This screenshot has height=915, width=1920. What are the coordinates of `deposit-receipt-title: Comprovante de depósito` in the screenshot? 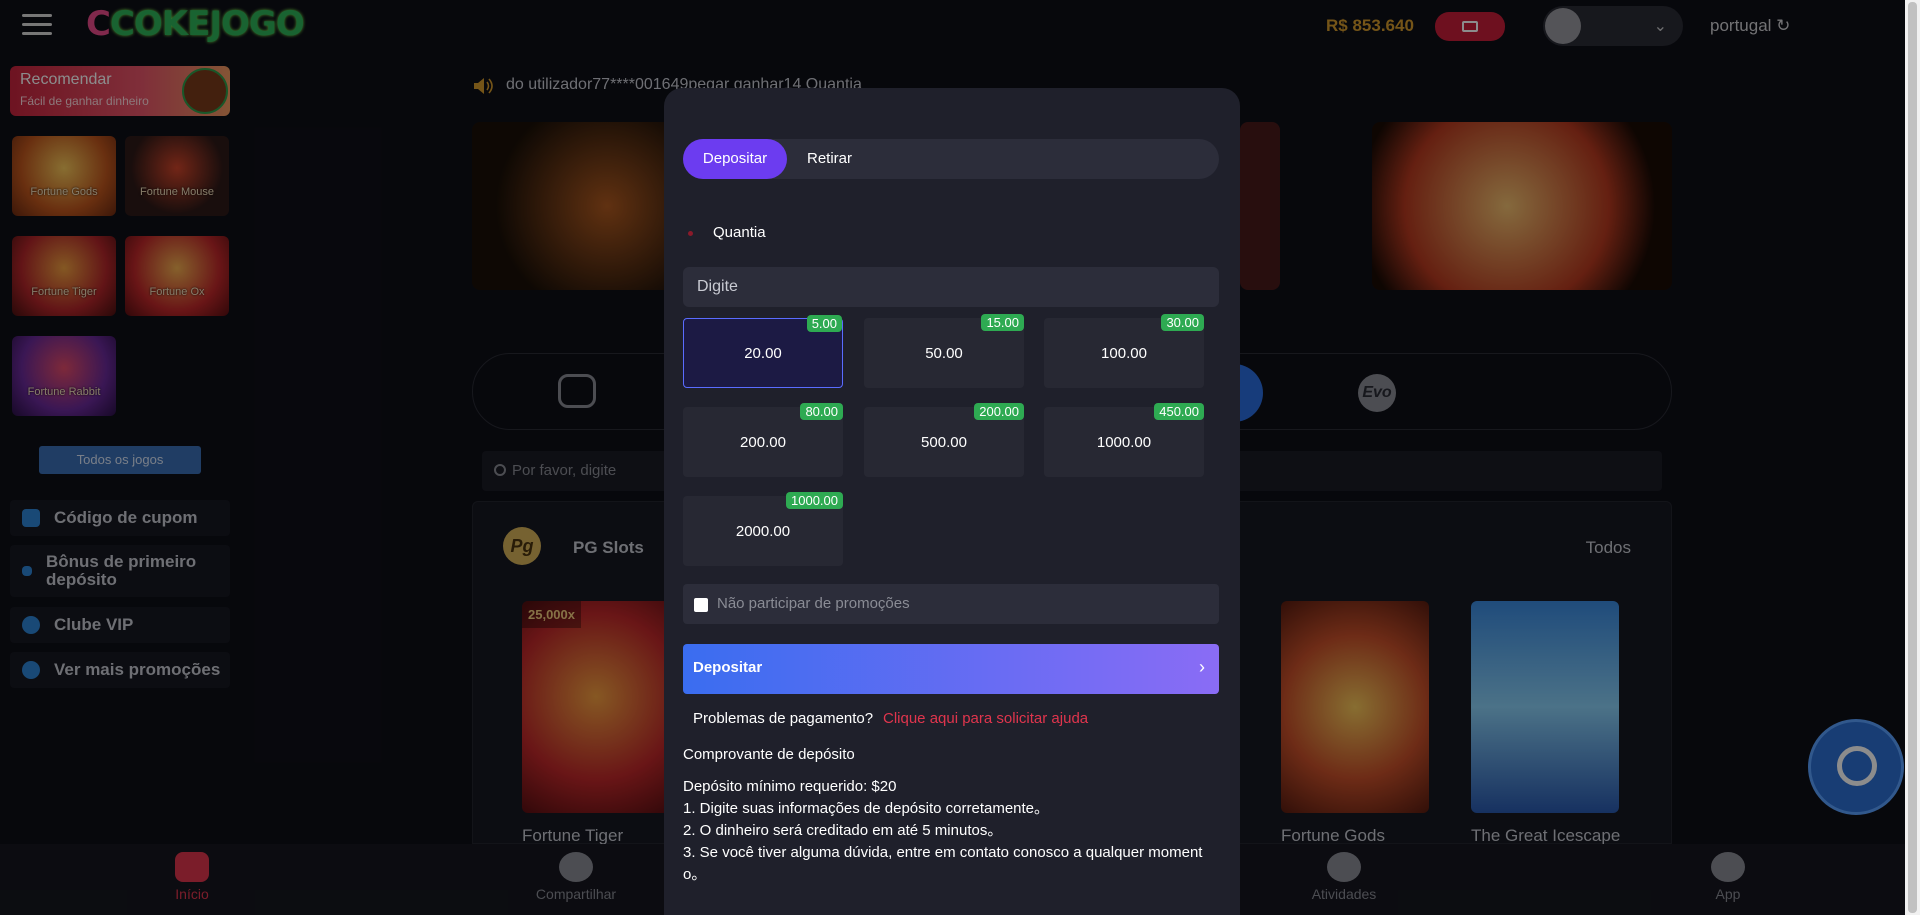 It's located at (769, 754).